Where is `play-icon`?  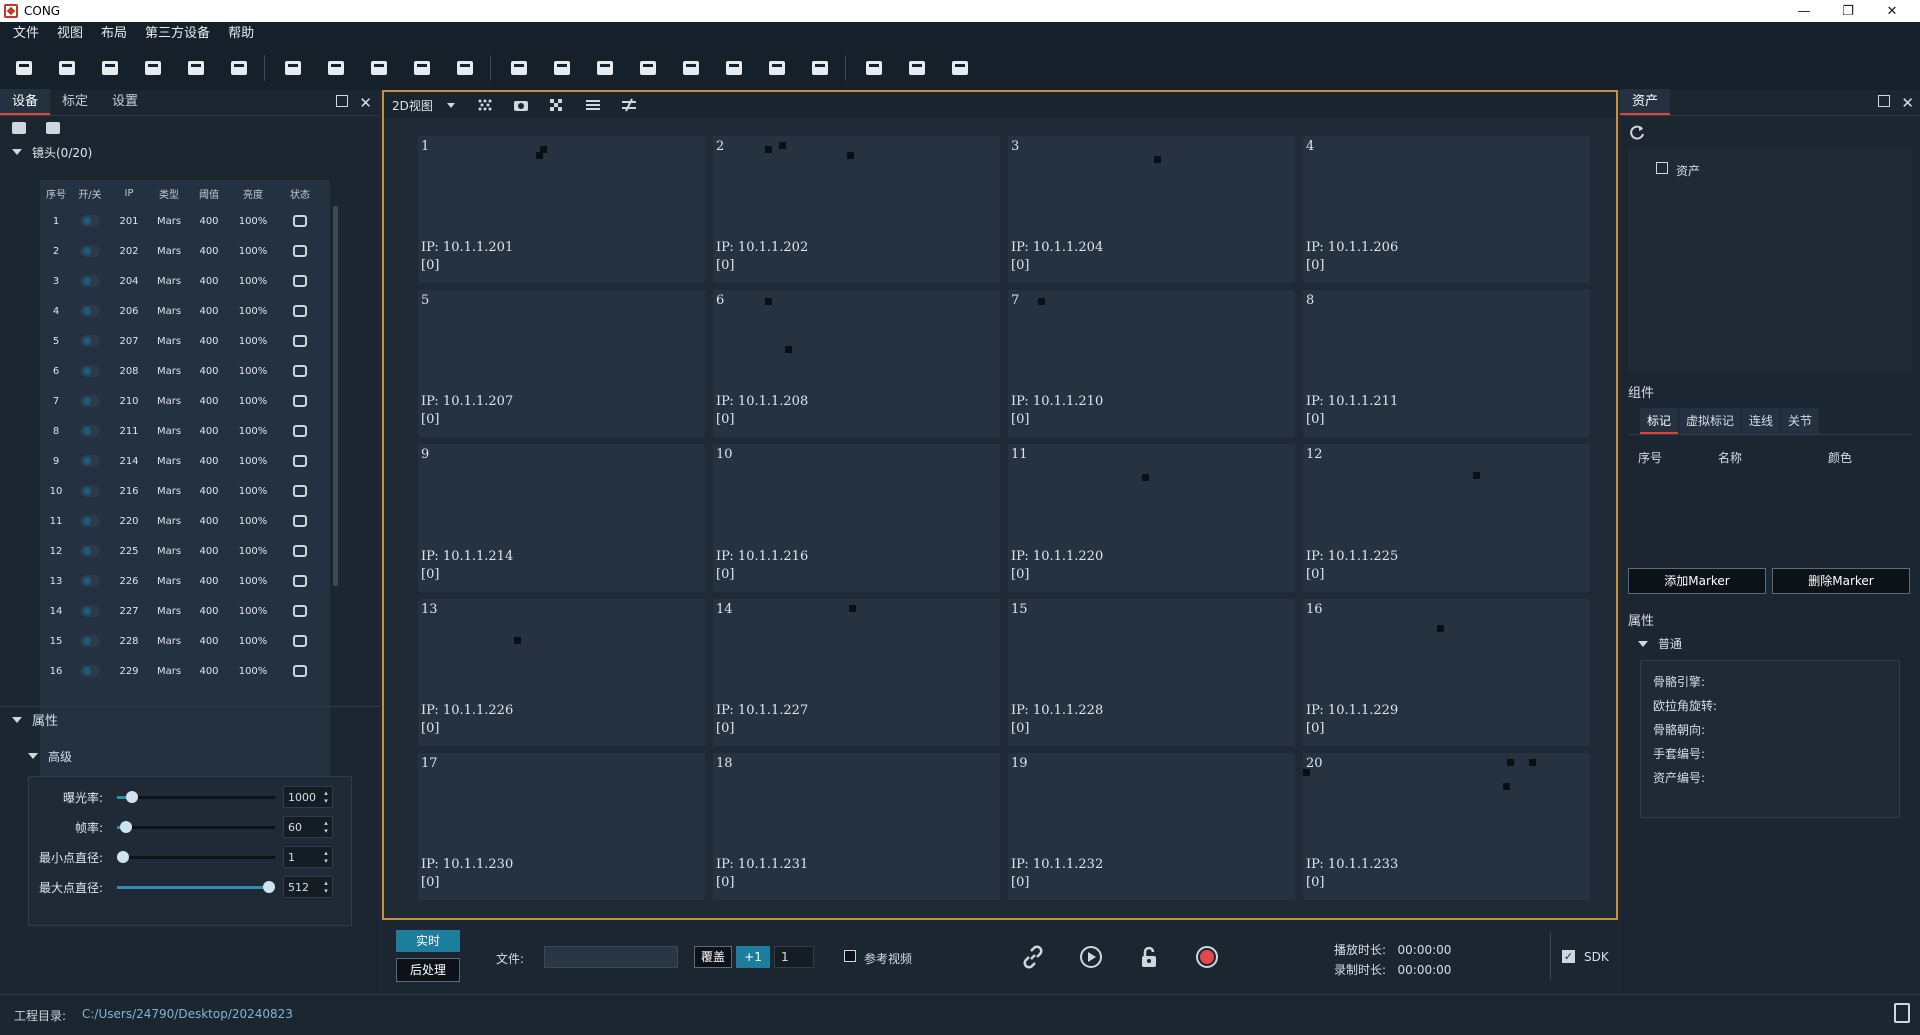 play-icon is located at coordinates (1091, 957).